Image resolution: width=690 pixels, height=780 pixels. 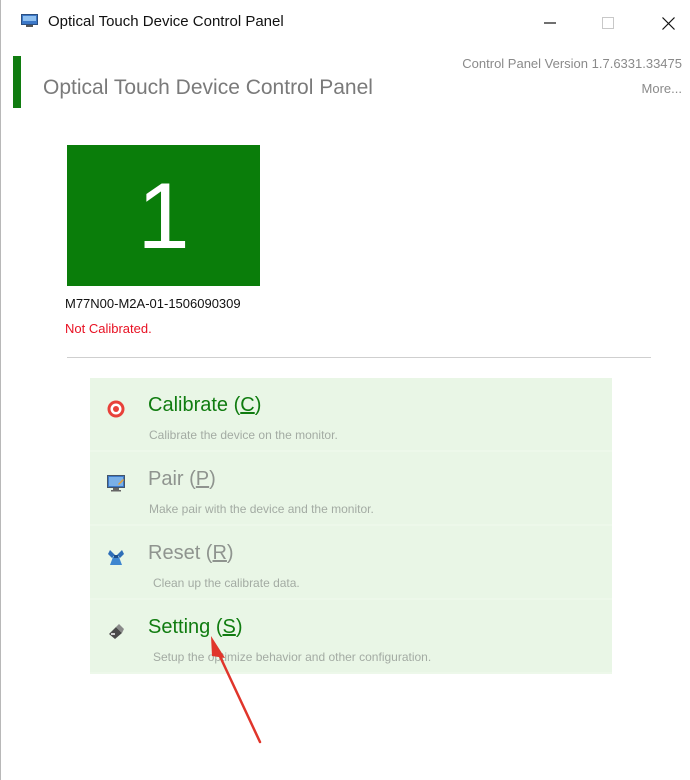 I want to click on device-tile: 1, so click(x=163, y=215).